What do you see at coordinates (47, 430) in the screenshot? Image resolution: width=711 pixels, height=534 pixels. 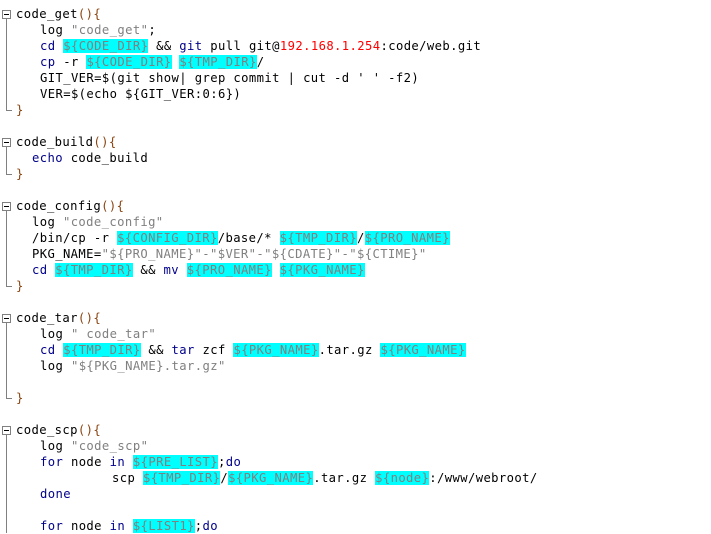 I see `token-plain: code_scp` at bounding box center [47, 430].